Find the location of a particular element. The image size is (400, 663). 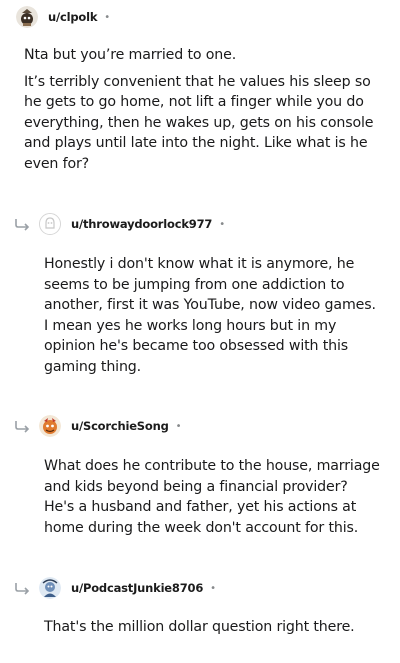

username: u/ScorchieSong is located at coordinates (120, 426).